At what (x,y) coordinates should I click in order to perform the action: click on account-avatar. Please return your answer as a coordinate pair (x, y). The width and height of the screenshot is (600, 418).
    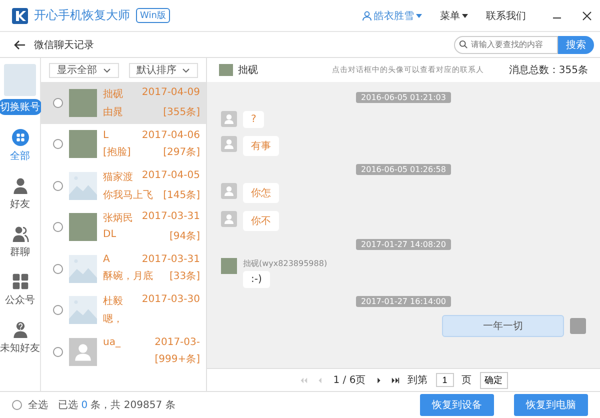
    Looking at the image, I should click on (20, 80).